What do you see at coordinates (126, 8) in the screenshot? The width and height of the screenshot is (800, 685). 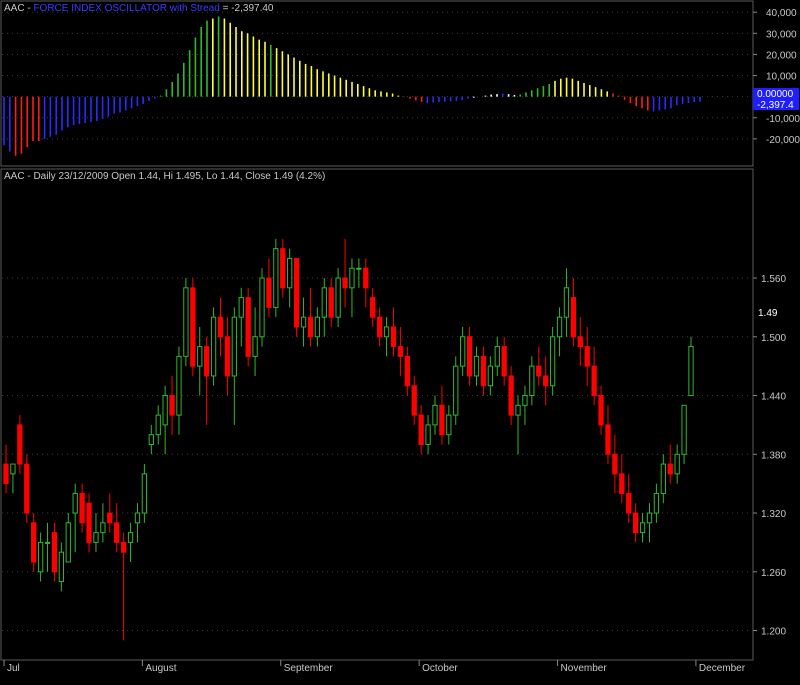 I see `force-index-title-name: FORCE INDEX OSCILLATOR with Stread` at bounding box center [126, 8].